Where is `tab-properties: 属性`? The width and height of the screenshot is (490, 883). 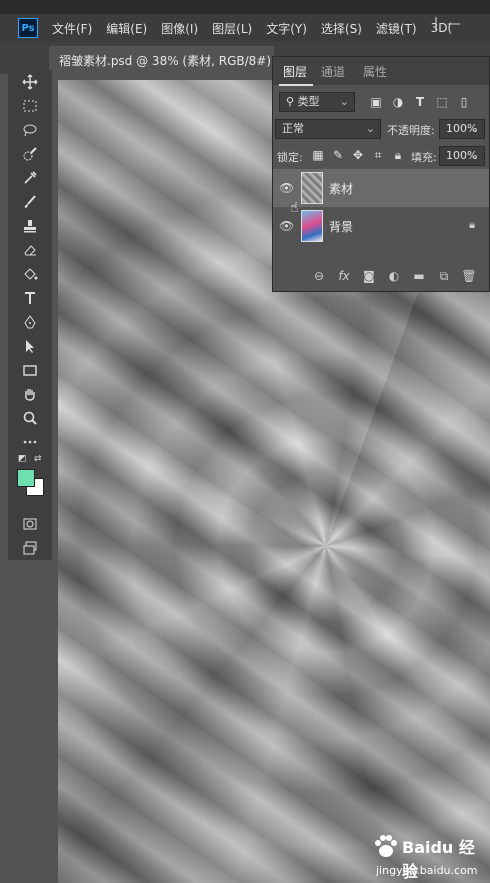
tab-properties: 属性 is located at coordinates (375, 71).